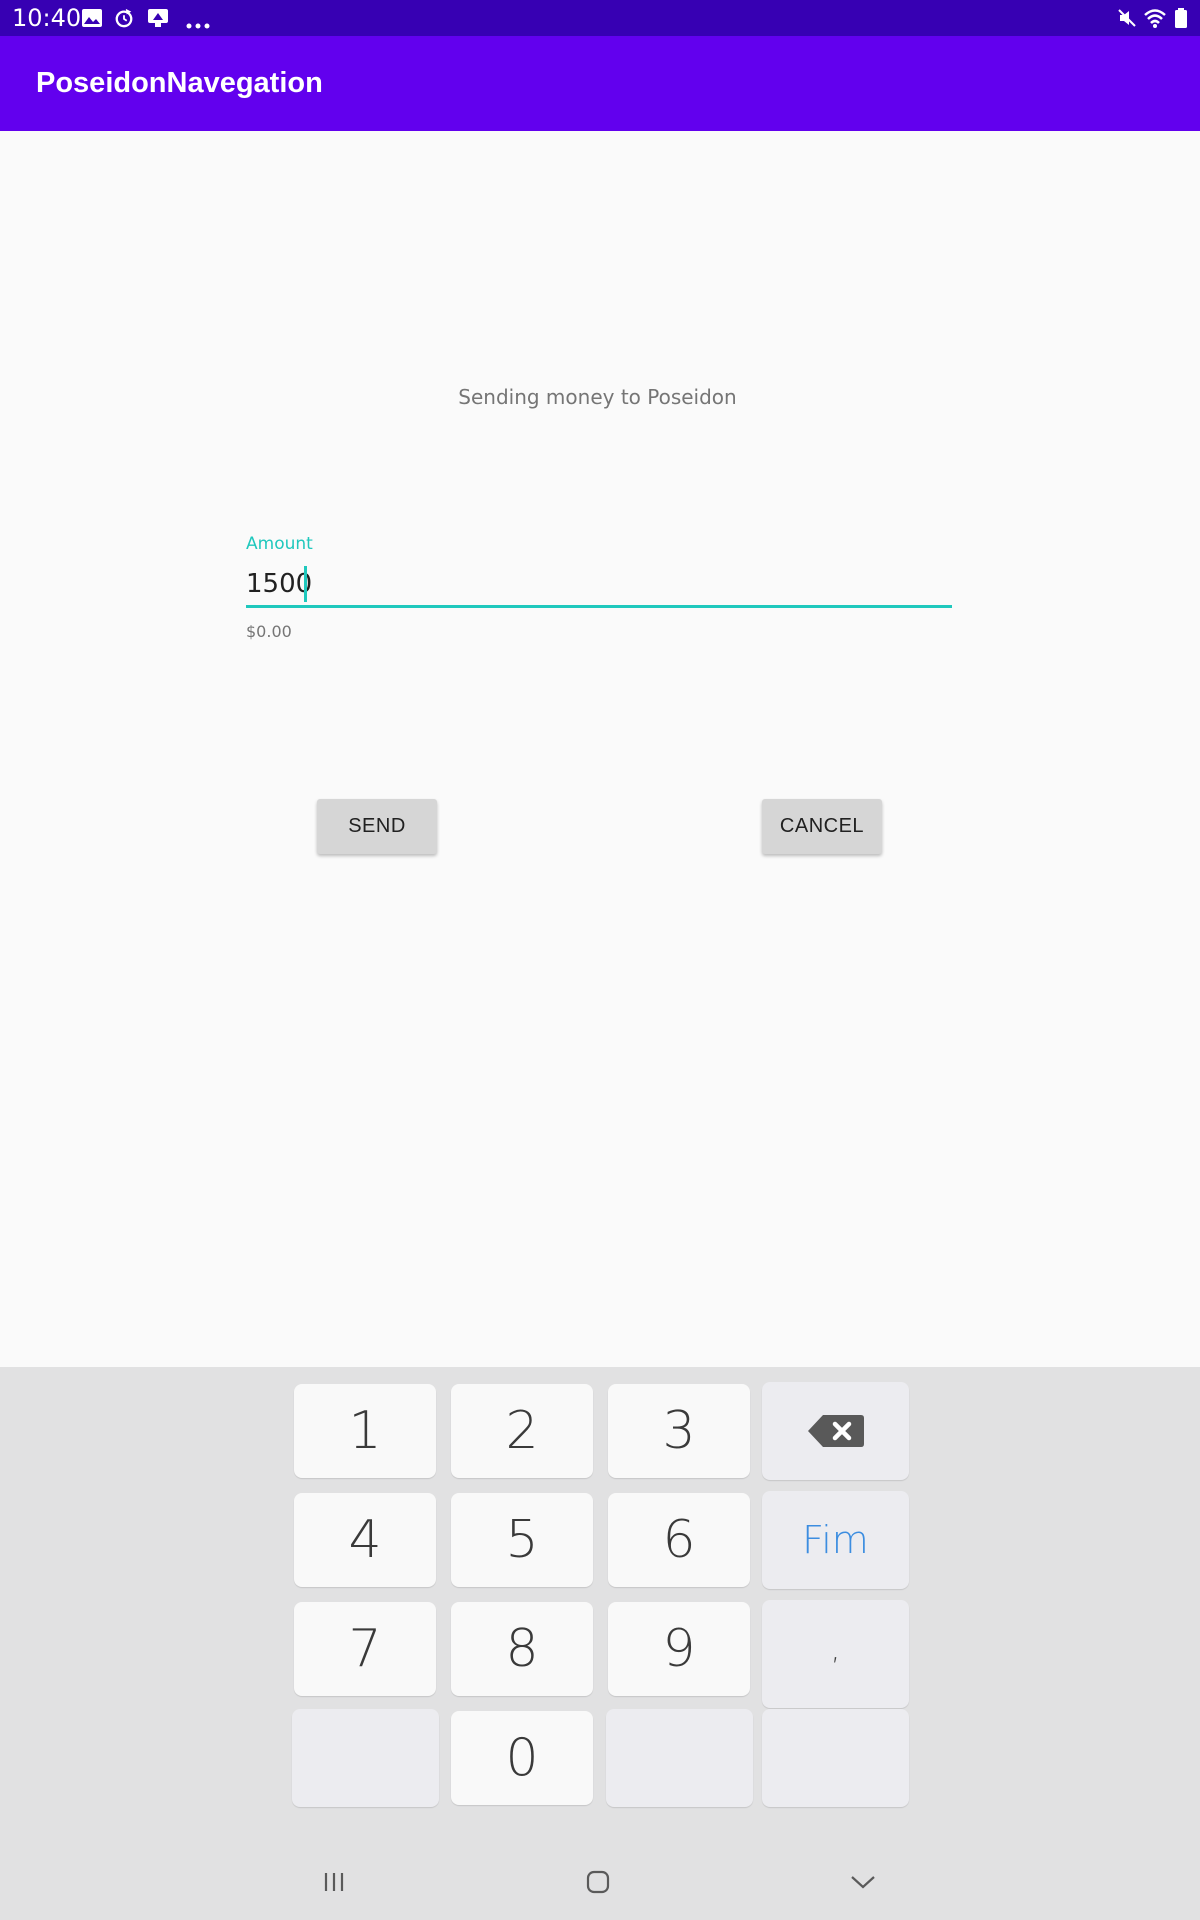 This screenshot has height=1920, width=1200. I want to click on status-bar: 10:40, so click(600, 18).